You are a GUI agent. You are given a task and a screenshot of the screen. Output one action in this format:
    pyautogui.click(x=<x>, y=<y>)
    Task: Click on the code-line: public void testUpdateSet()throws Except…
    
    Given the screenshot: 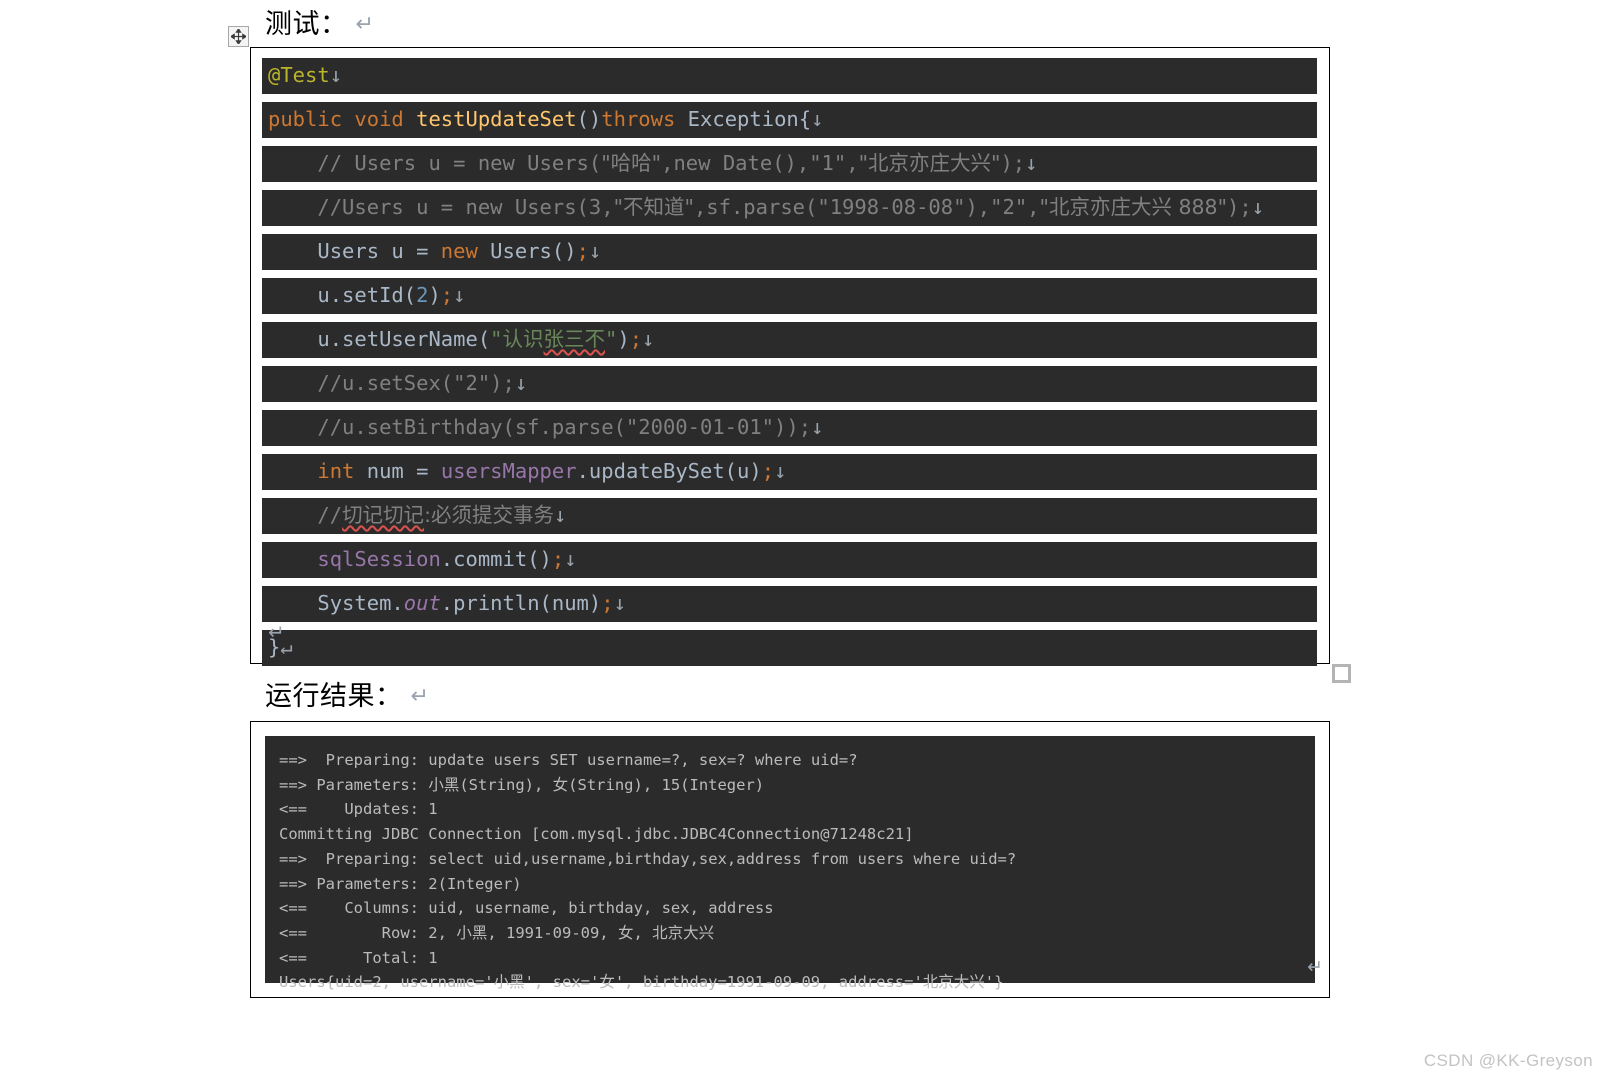 What is the action you would take?
    pyautogui.click(x=789, y=120)
    